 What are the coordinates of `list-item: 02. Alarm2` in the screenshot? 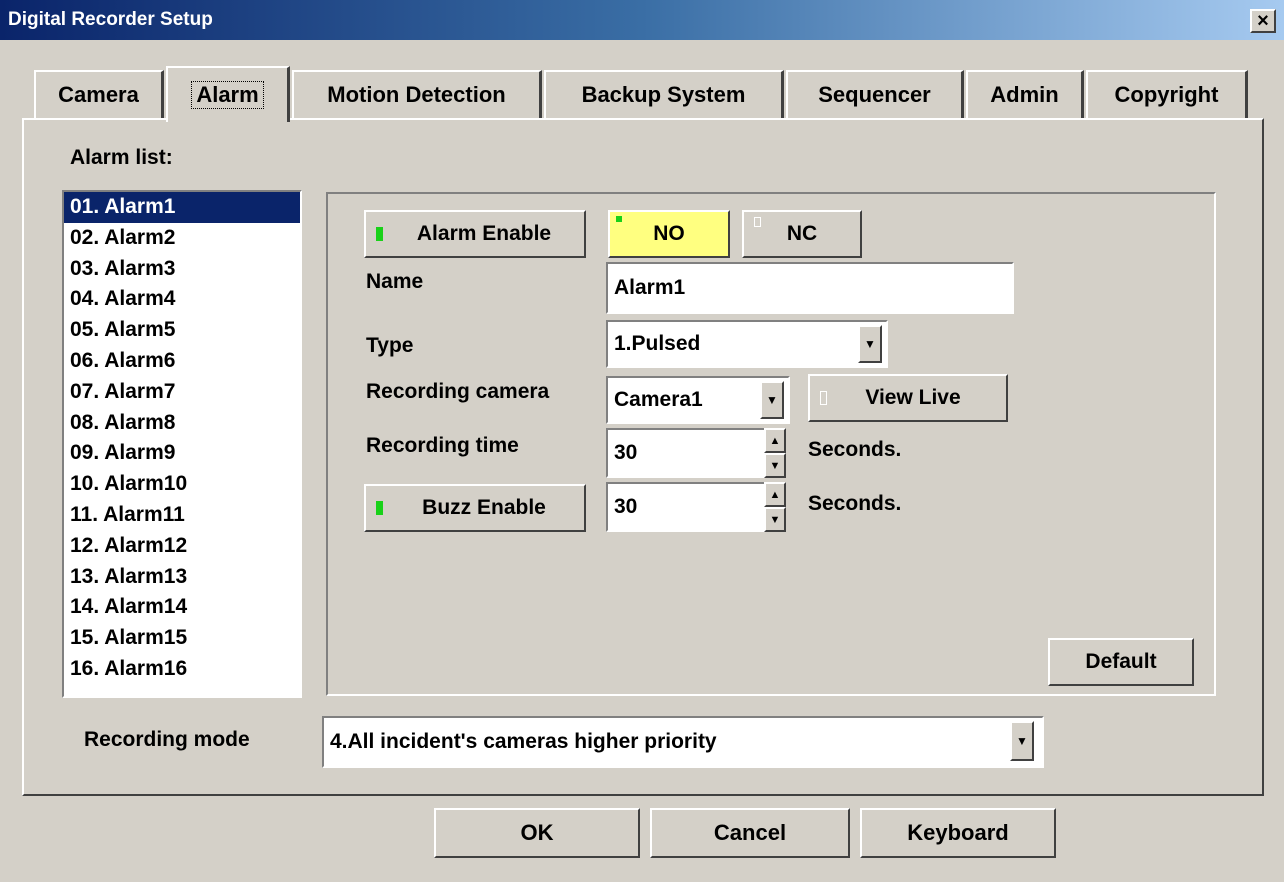 It's located at (182, 238).